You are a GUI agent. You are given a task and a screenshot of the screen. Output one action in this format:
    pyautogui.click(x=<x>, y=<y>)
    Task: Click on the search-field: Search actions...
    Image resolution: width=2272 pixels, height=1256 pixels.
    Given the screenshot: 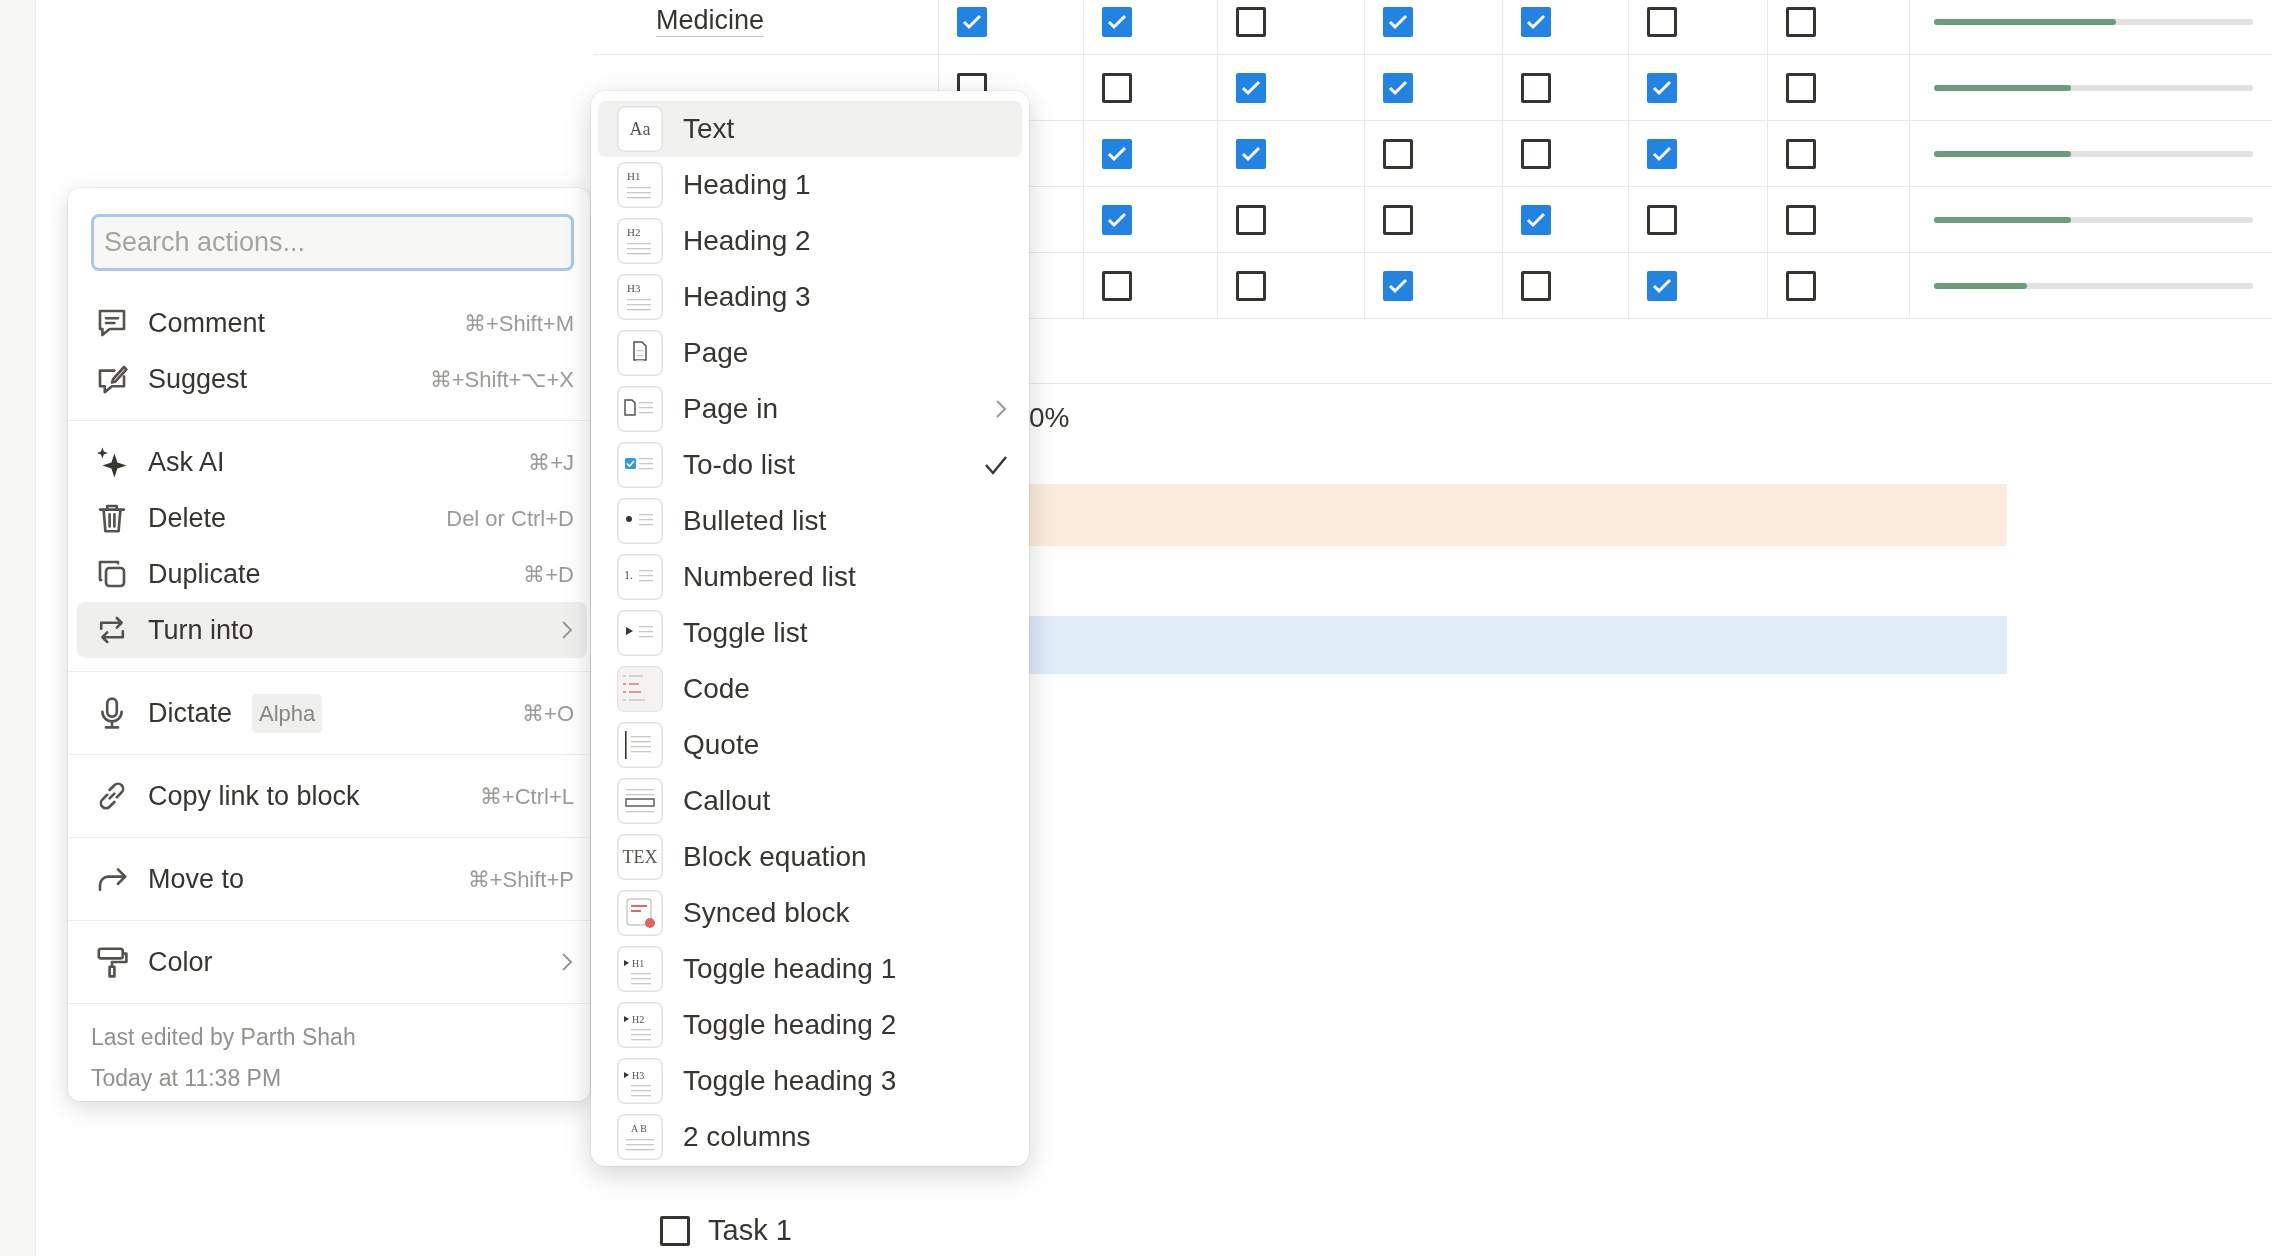 What is the action you would take?
    pyautogui.click(x=332, y=242)
    